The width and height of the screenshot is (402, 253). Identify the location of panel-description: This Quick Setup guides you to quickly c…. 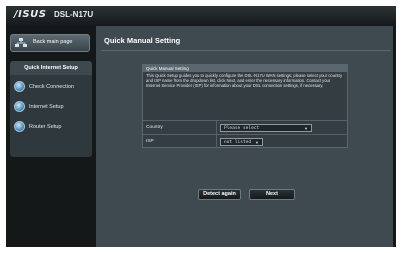
(244, 81).